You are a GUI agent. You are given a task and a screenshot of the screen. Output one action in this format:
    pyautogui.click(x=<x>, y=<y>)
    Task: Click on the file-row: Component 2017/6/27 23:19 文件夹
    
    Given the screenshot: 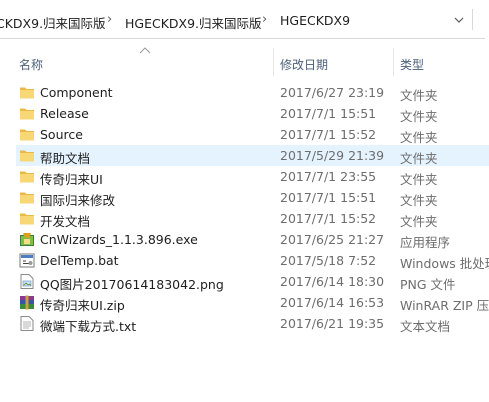 What is the action you would take?
    pyautogui.click(x=252, y=92)
    